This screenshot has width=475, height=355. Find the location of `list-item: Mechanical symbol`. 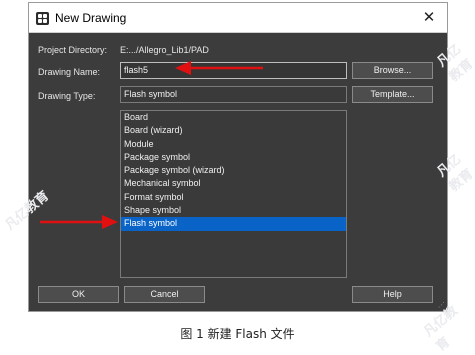

list-item: Mechanical symbol is located at coordinates (233, 183).